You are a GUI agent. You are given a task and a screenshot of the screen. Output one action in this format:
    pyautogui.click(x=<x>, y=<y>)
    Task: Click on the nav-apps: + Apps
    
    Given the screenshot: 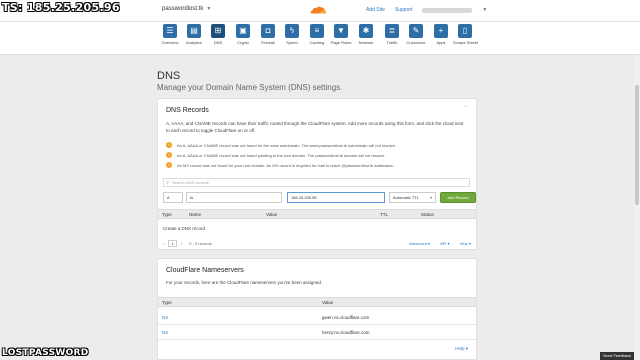 What is the action you would take?
    pyautogui.click(x=441, y=34)
    